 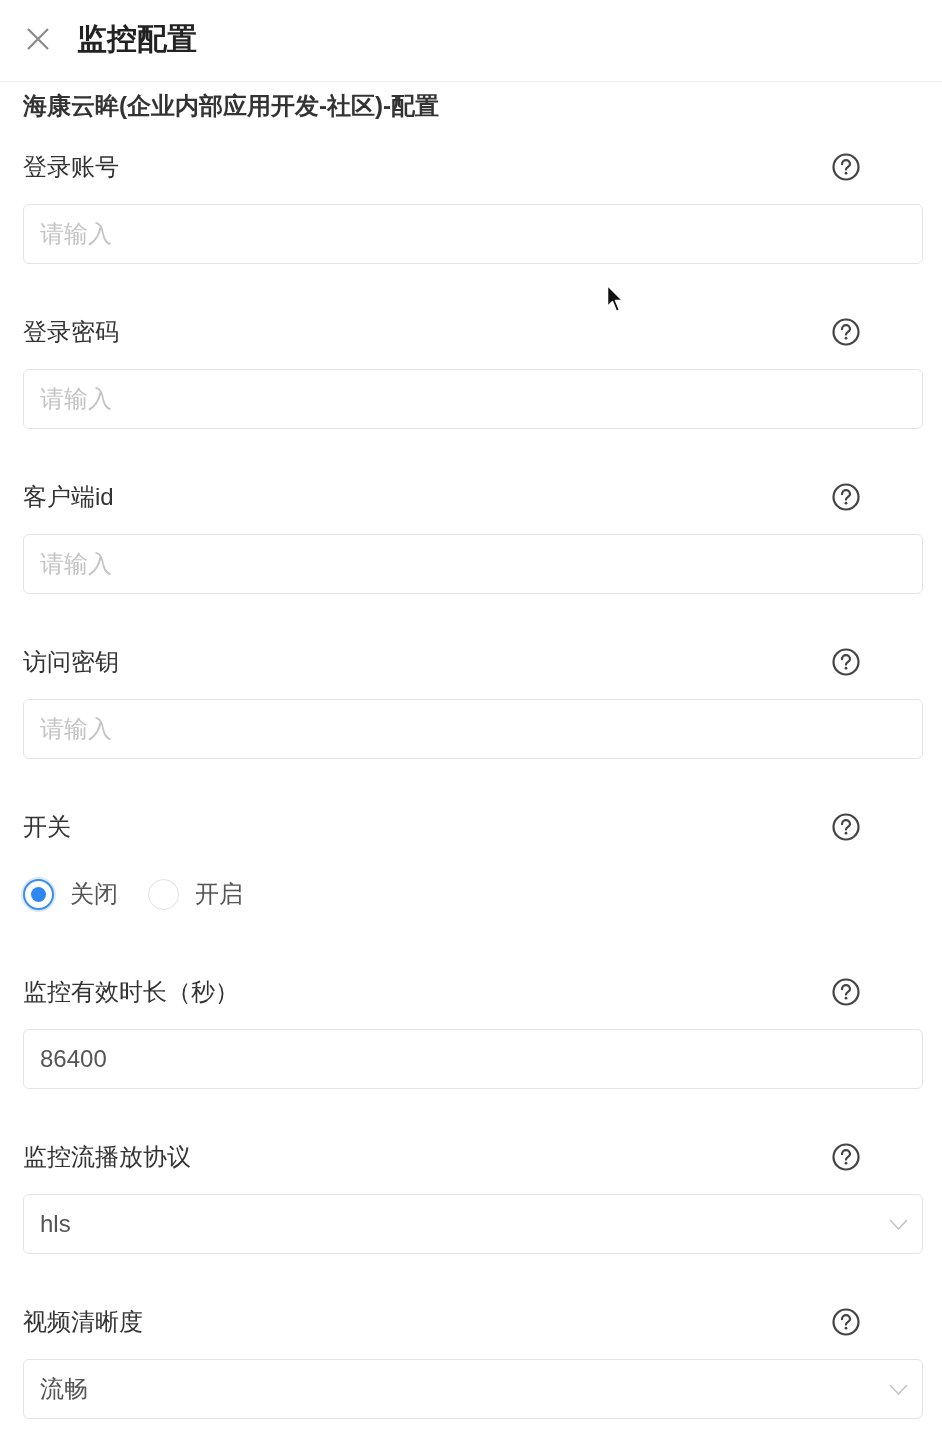 What do you see at coordinates (47, 827) in the screenshot?
I see `field-label: 开关` at bounding box center [47, 827].